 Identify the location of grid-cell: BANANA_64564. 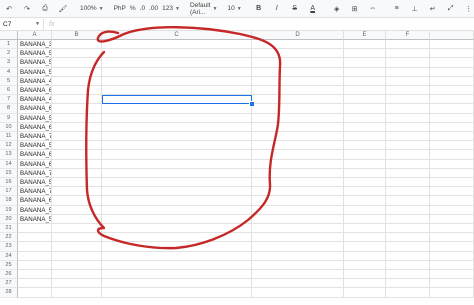
(35, 155).